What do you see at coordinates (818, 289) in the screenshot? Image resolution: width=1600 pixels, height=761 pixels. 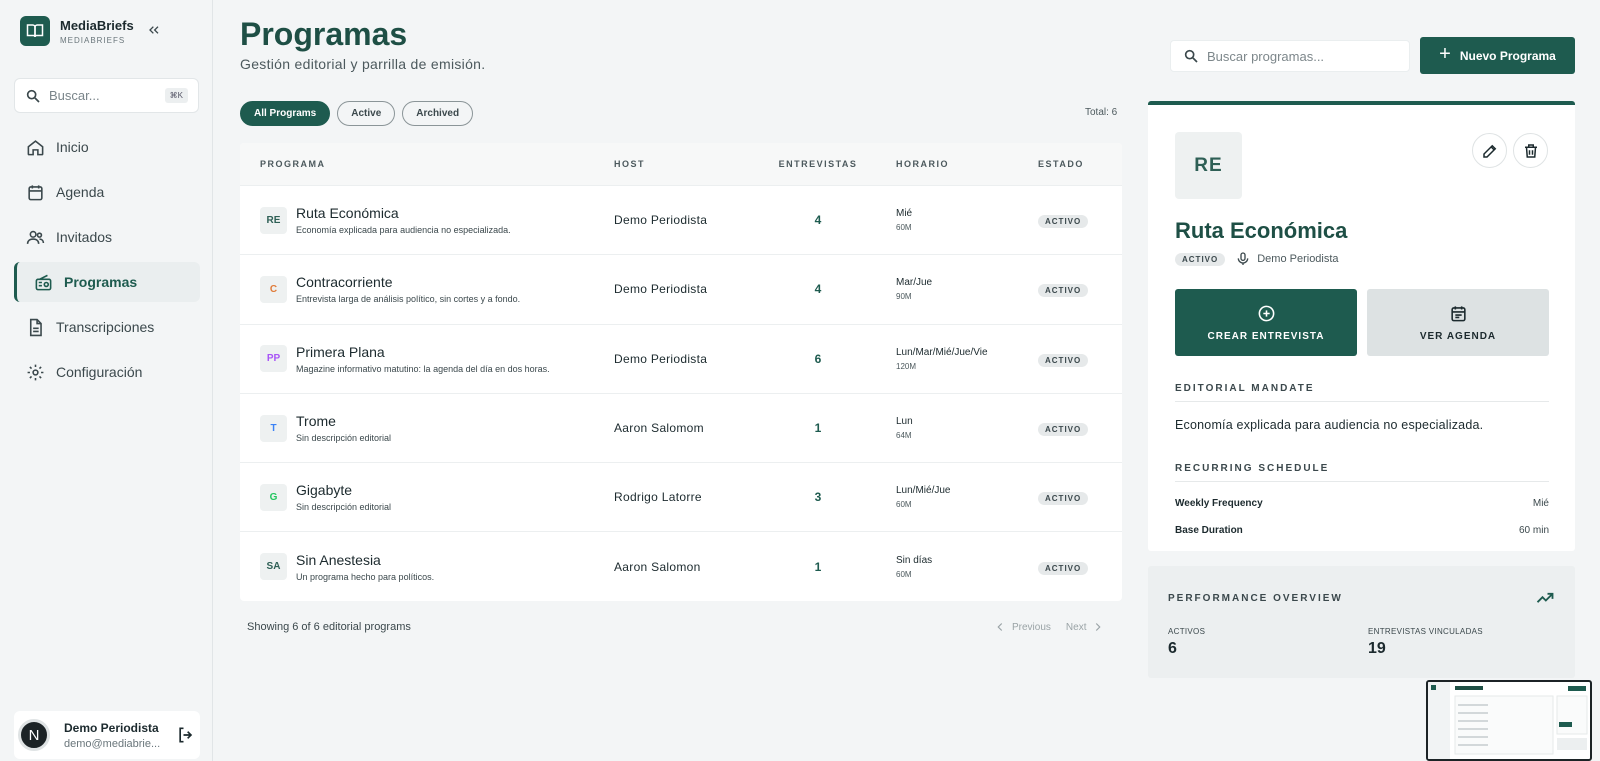 I see `program-interviews: 4` at bounding box center [818, 289].